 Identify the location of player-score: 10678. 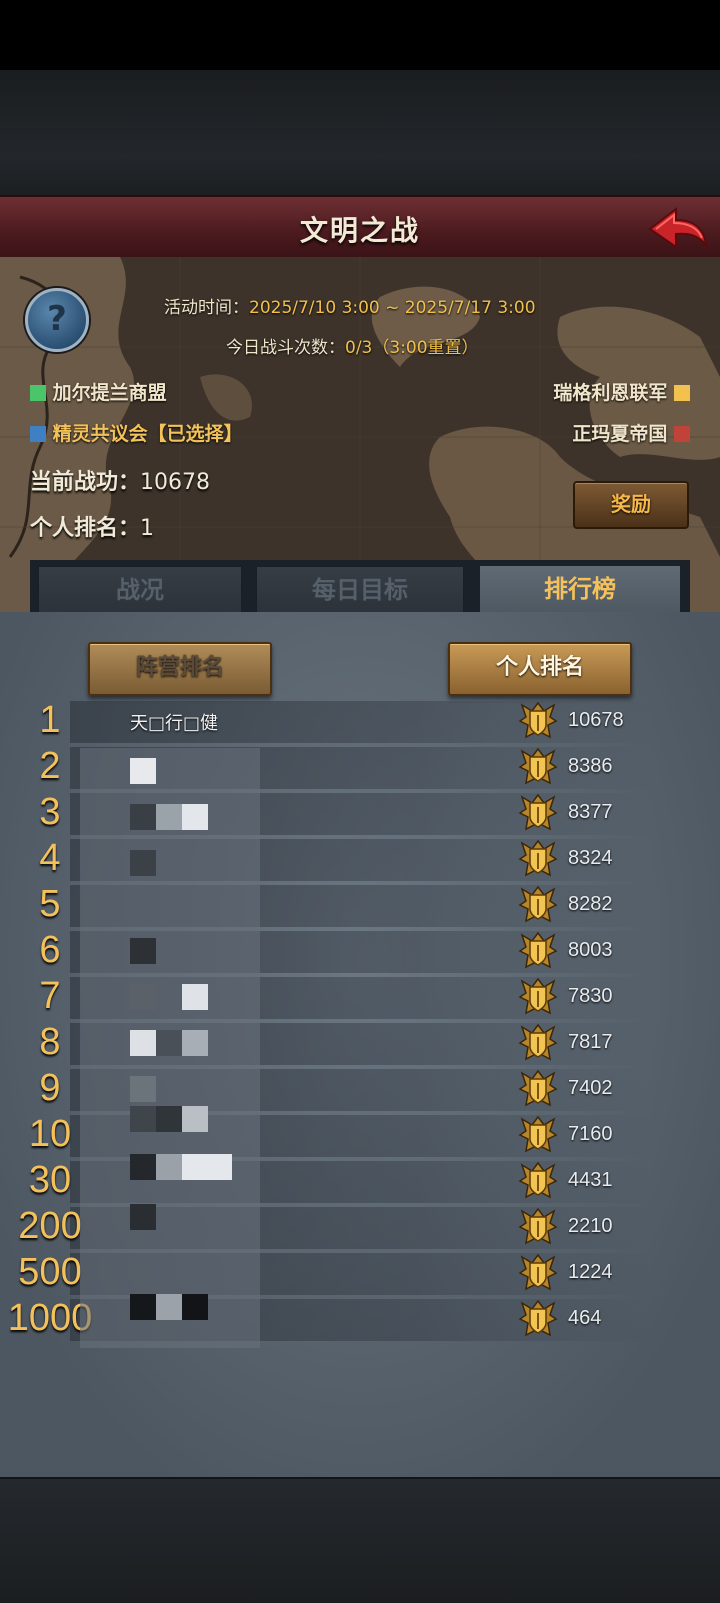
(596, 720).